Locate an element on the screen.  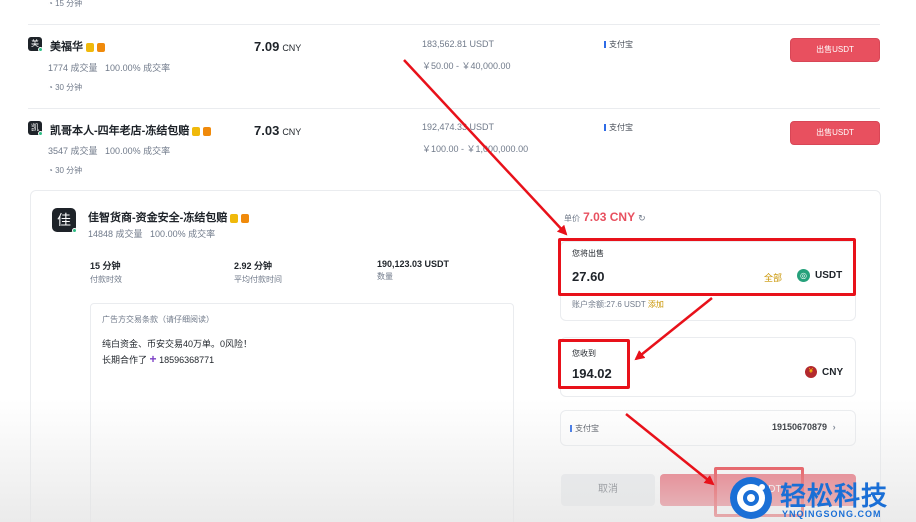
watermark-logo: 轻松科技 YNQINGSONG.COM is located at coordinates (821, 498).